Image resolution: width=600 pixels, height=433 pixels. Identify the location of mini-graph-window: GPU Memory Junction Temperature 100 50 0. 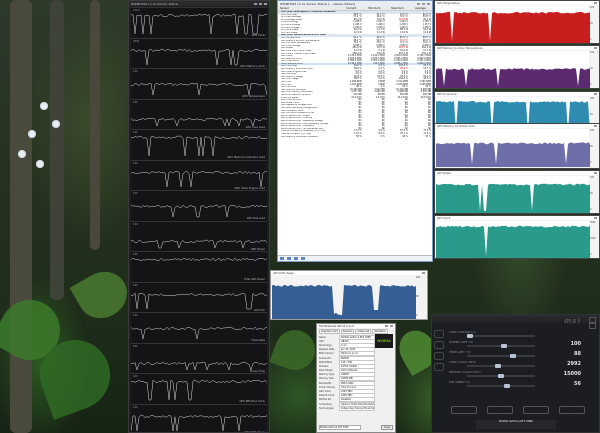
(517, 67).